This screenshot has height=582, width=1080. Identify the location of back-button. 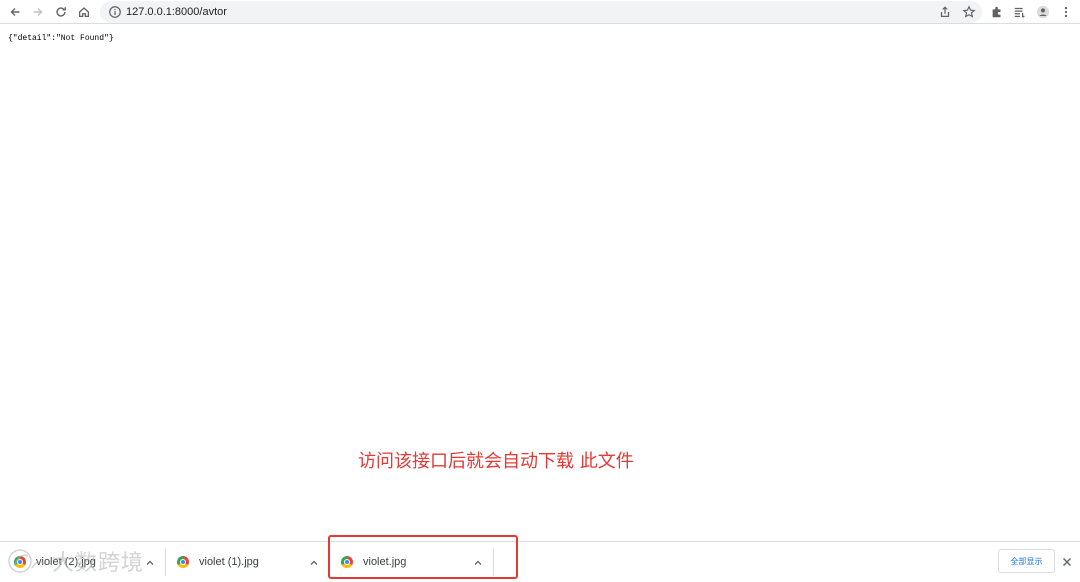
(15, 12).